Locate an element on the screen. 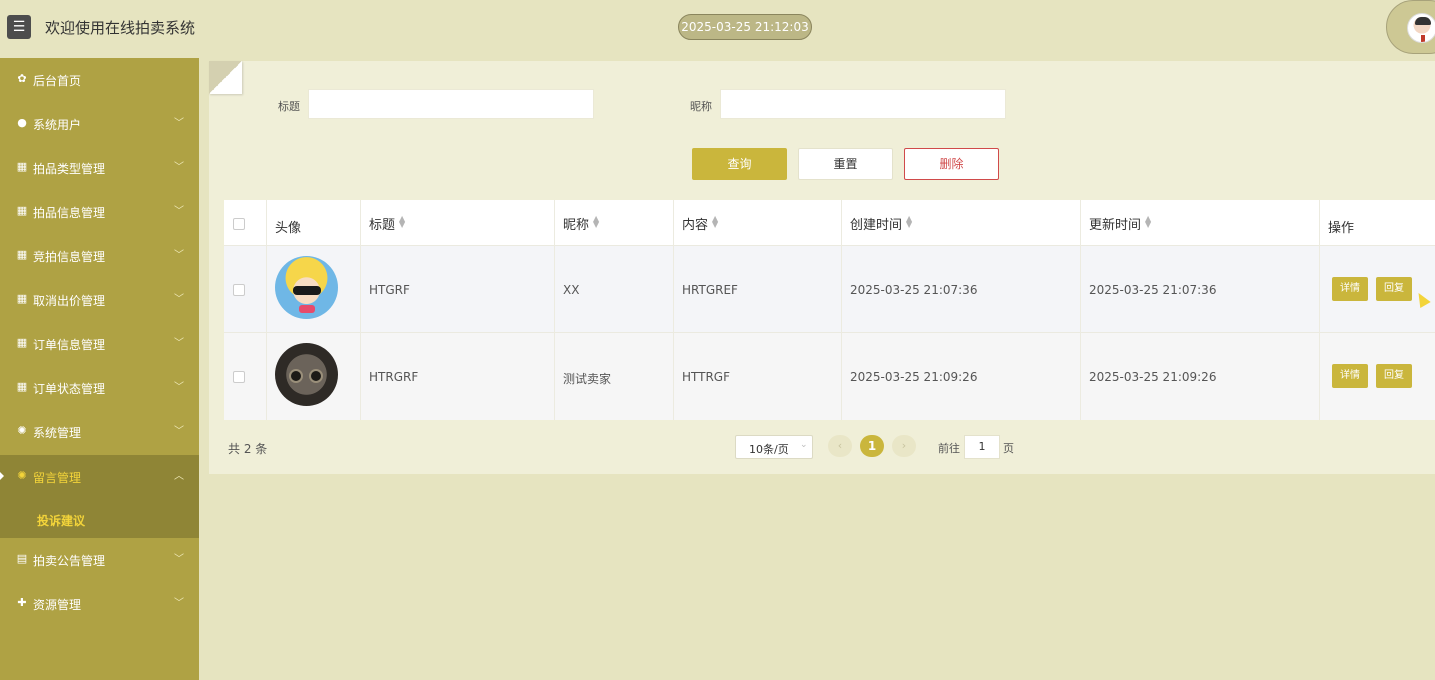  sidebar-item-5: ▦ 取消出价管理 ﹀ is located at coordinates (99, 300).